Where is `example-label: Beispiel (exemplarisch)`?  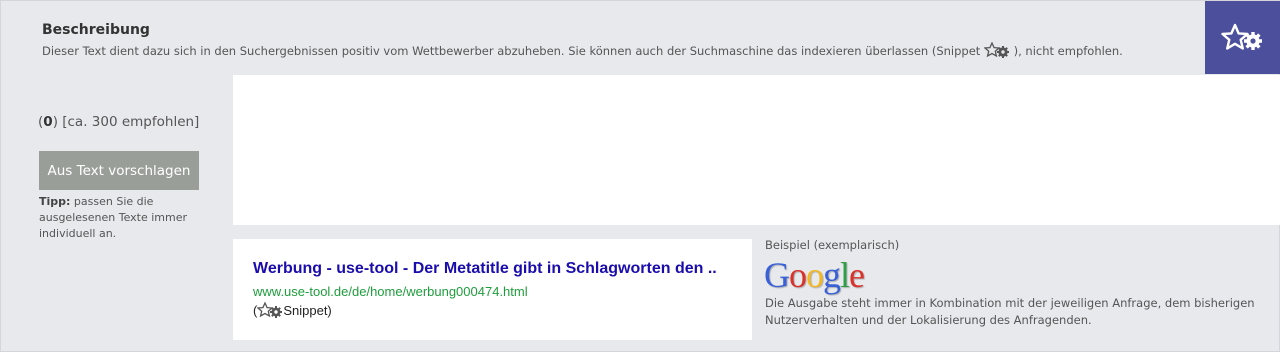 example-label: Beispiel (exemplarisch) is located at coordinates (832, 245).